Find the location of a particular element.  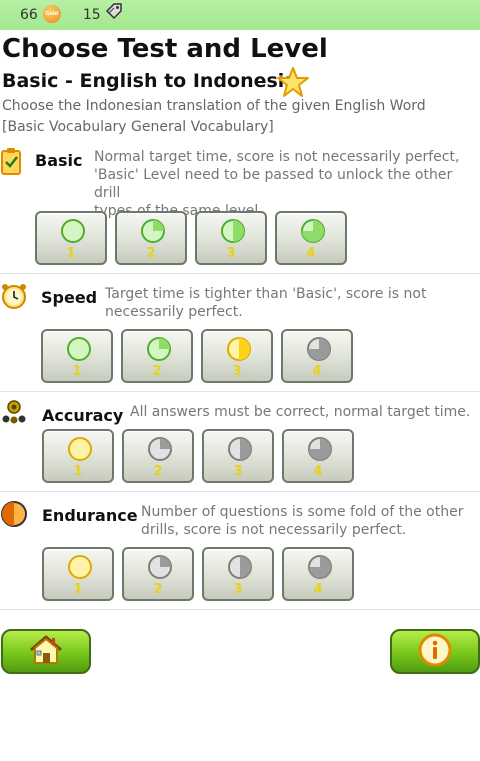

page-title: Choose Test and Level is located at coordinates (165, 49).